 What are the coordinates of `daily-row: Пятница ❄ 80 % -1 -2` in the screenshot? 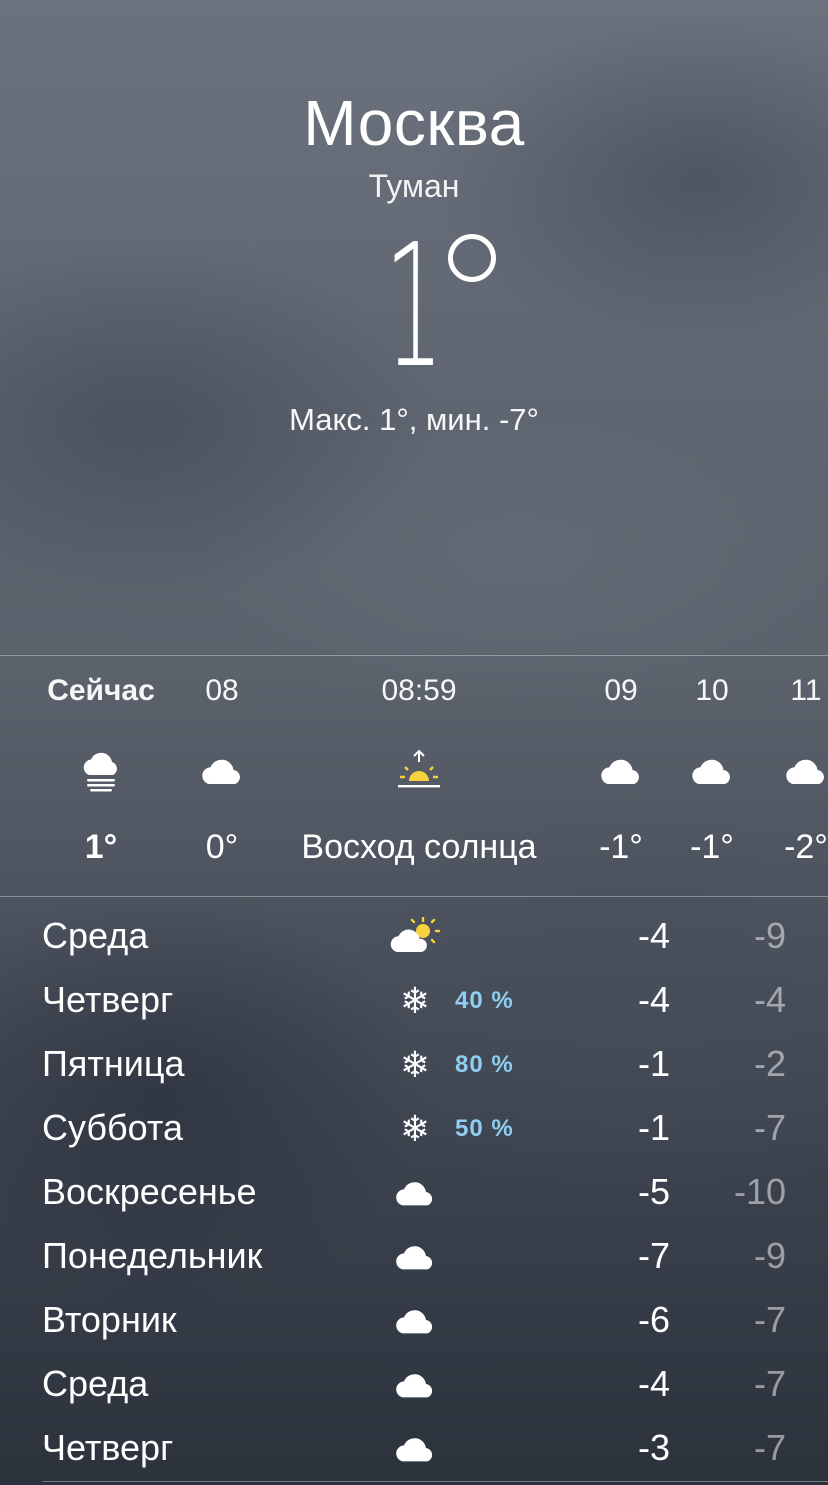 It's located at (414, 1065).